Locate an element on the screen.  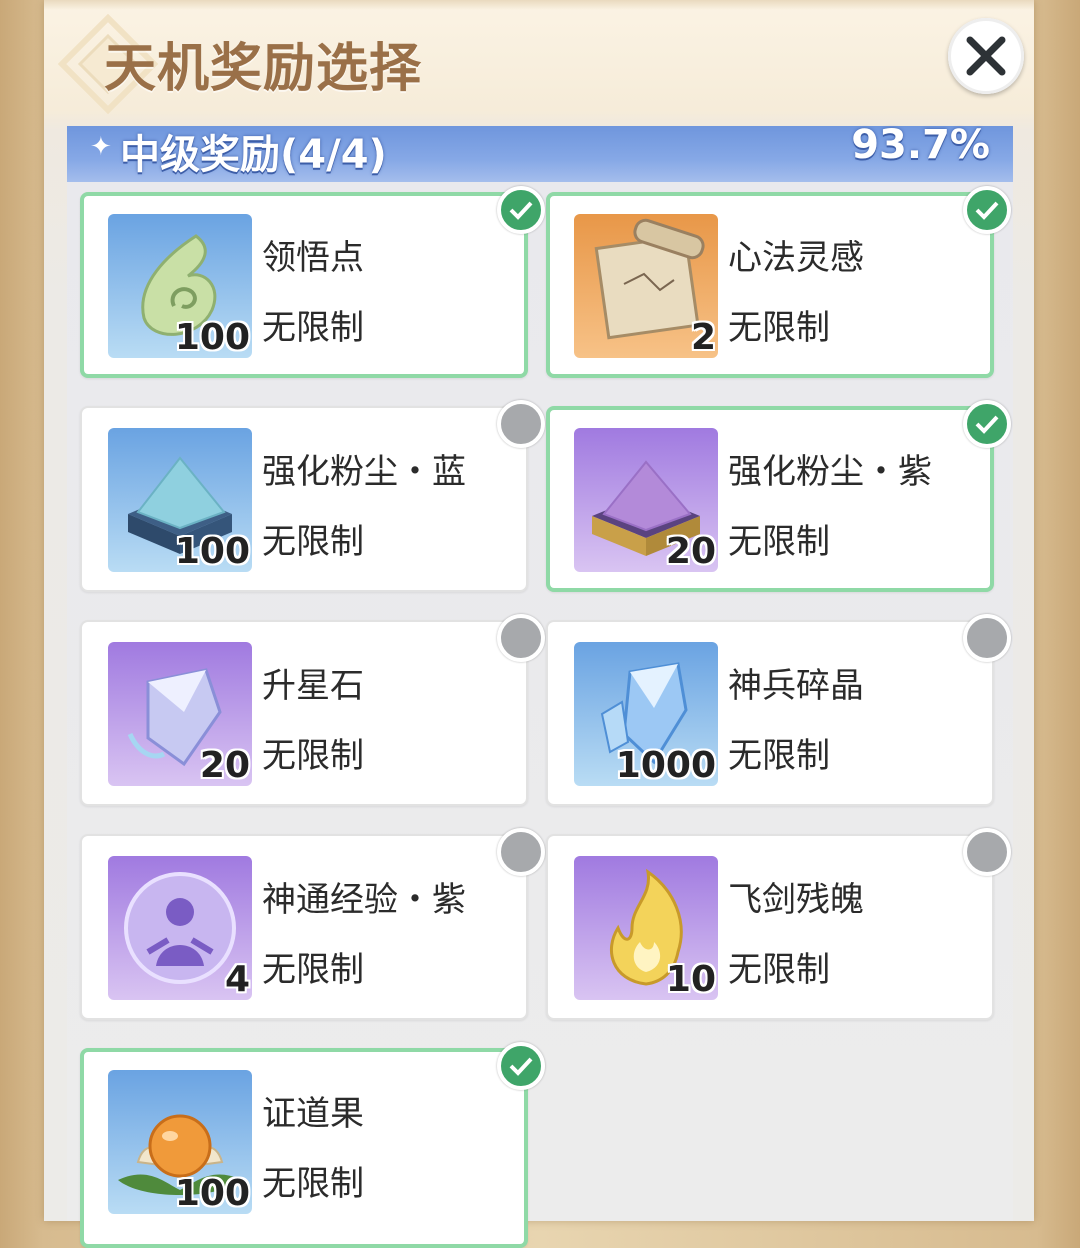
reward-name: 飞剑残魄 is located at coordinates (796, 900).